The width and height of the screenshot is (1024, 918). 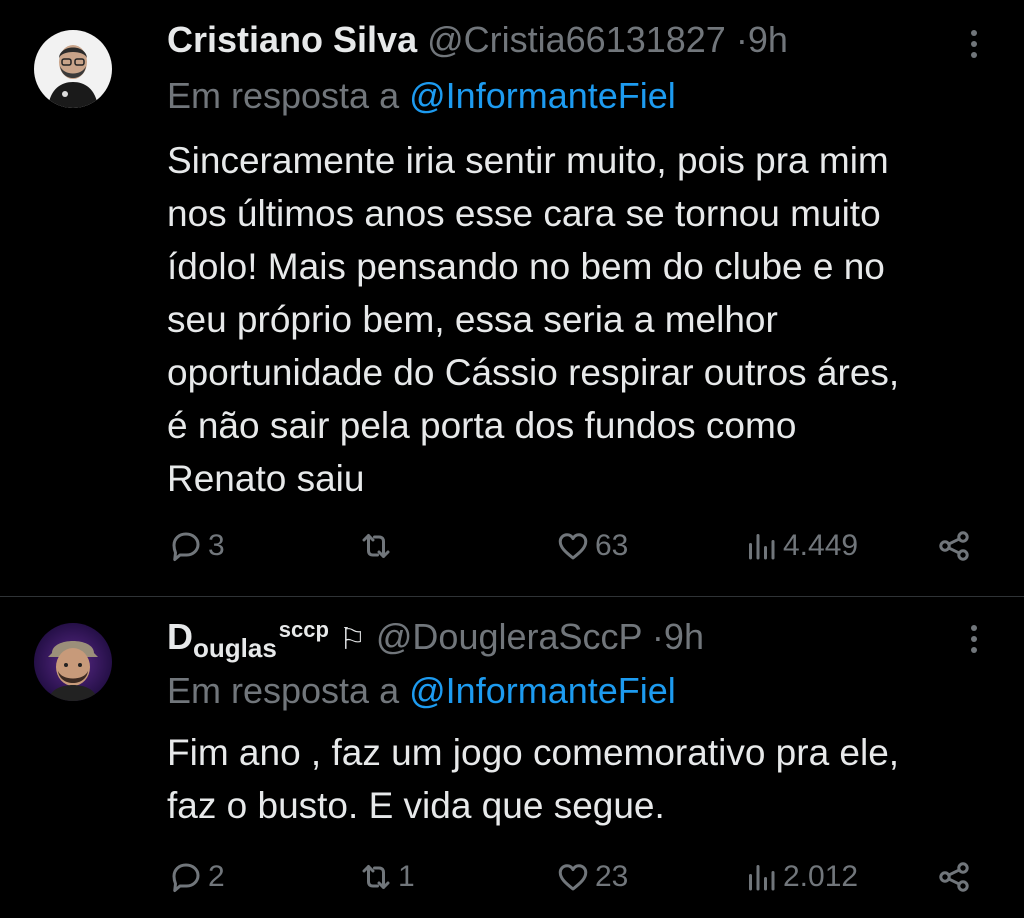 What do you see at coordinates (591, 546) in the screenshot?
I see `like-button: 63` at bounding box center [591, 546].